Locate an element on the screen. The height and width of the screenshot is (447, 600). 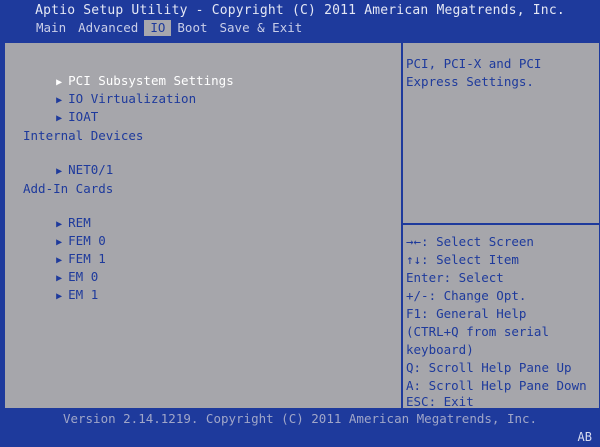
internal-devices-heading: Internal Devices is located at coordinates (83, 135).